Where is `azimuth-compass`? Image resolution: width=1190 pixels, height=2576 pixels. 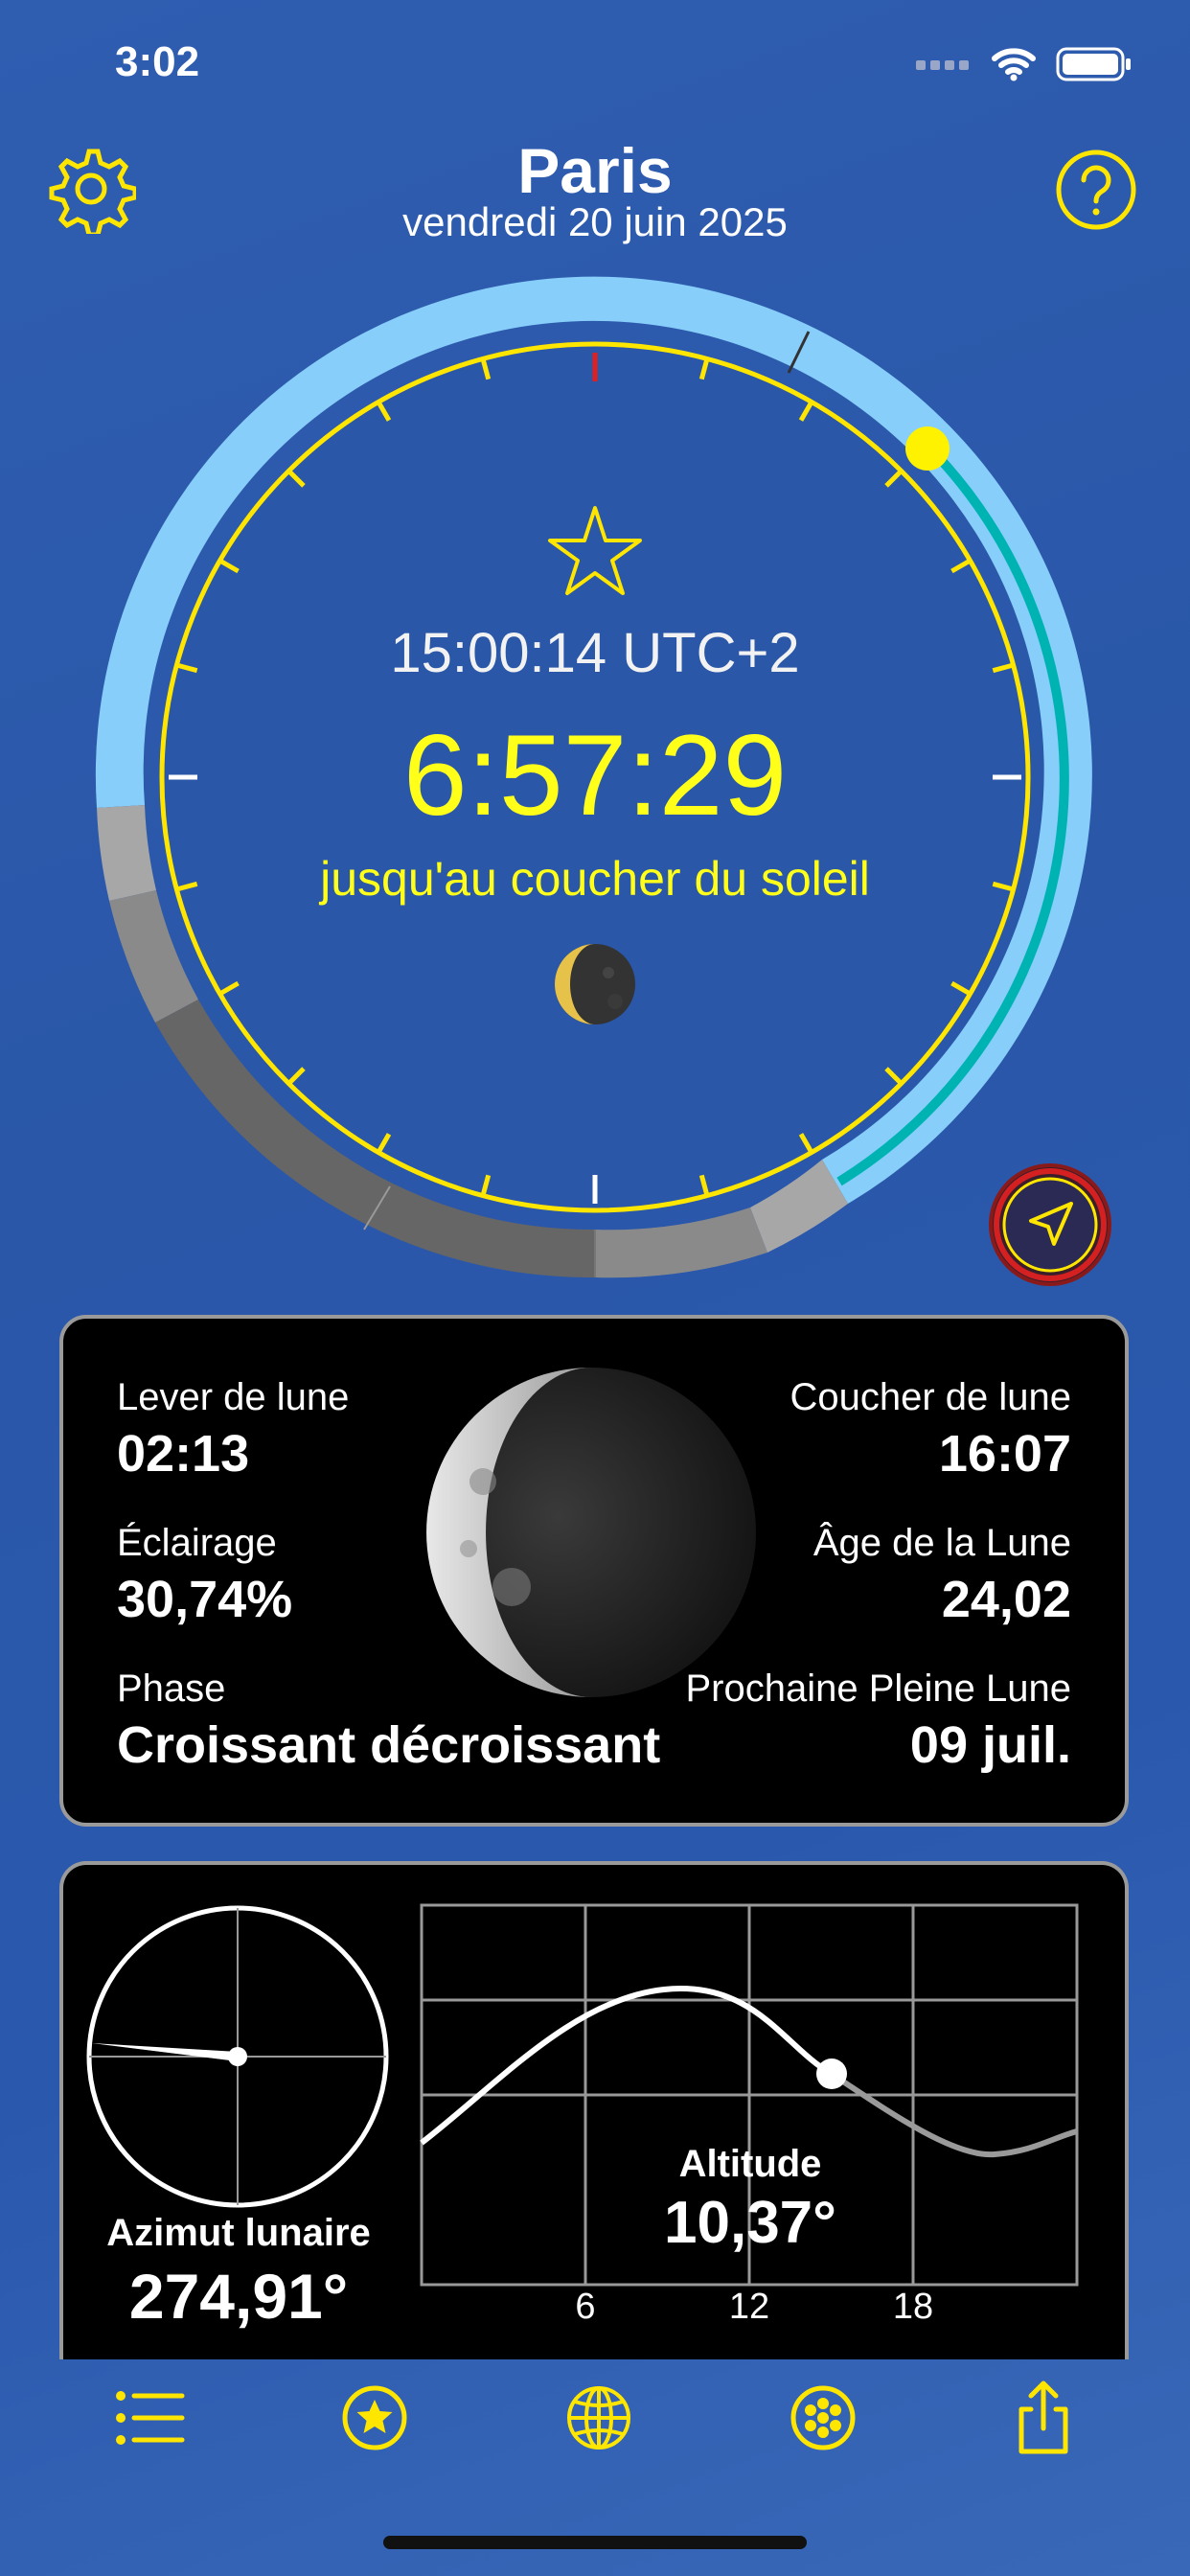 azimuth-compass is located at coordinates (238, 2056).